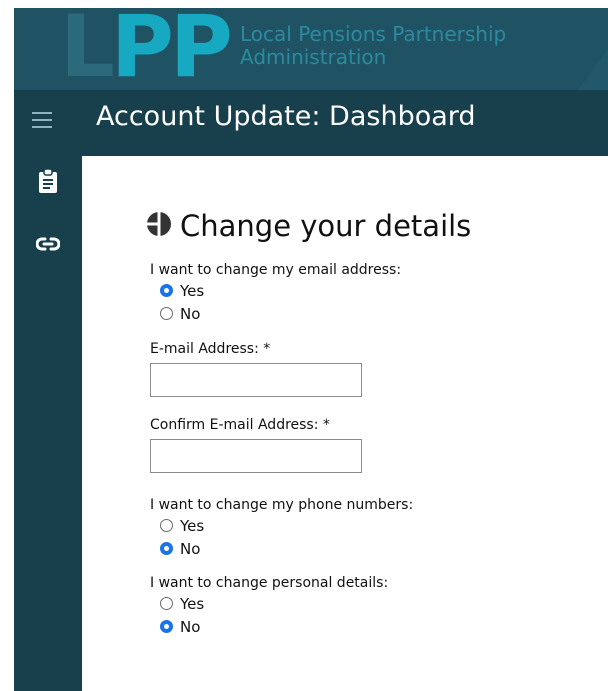 The image size is (608, 691). What do you see at coordinates (240, 425) in the screenshot?
I see `confirm-email-label: Confirm E-mail Address: *` at bounding box center [240, 425].